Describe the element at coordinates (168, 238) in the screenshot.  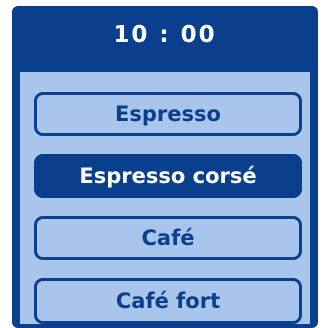
I see `menu-item-cafe: Café` at that location.